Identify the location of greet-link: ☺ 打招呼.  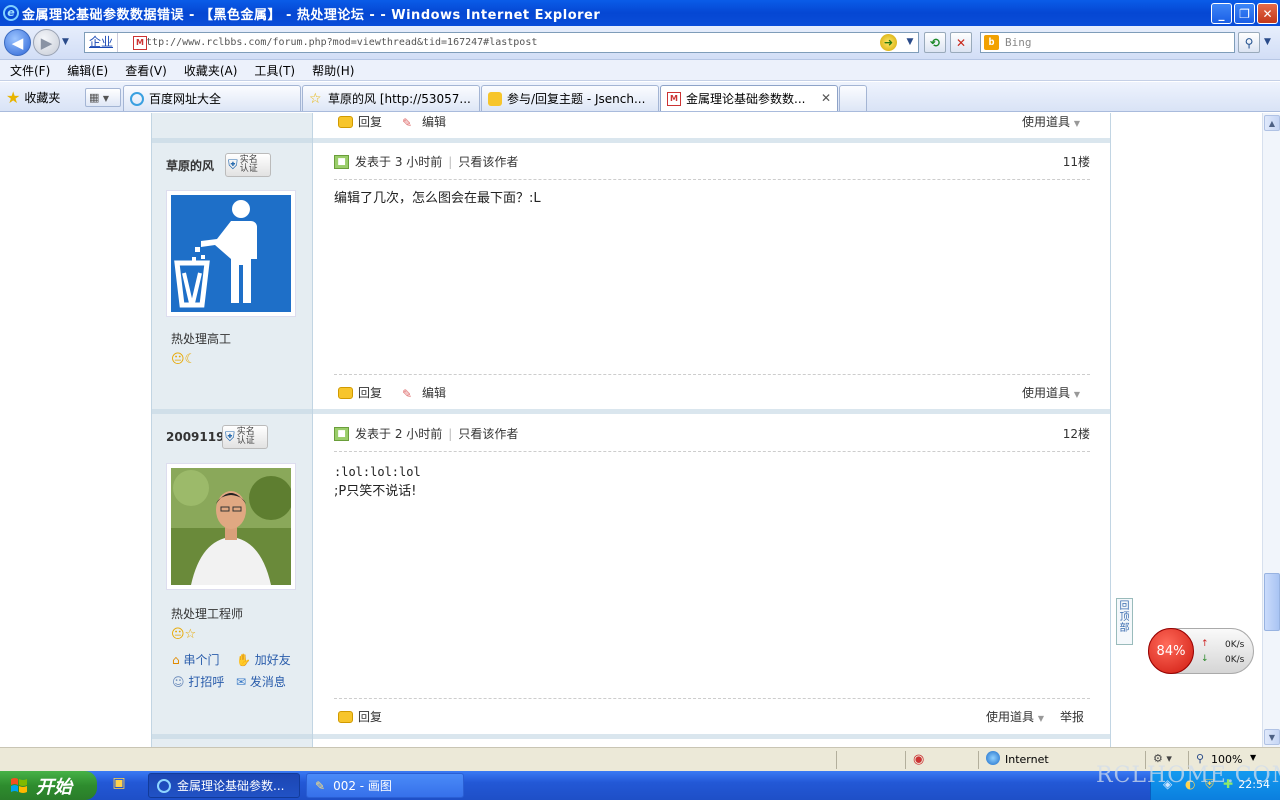
(198, 681).